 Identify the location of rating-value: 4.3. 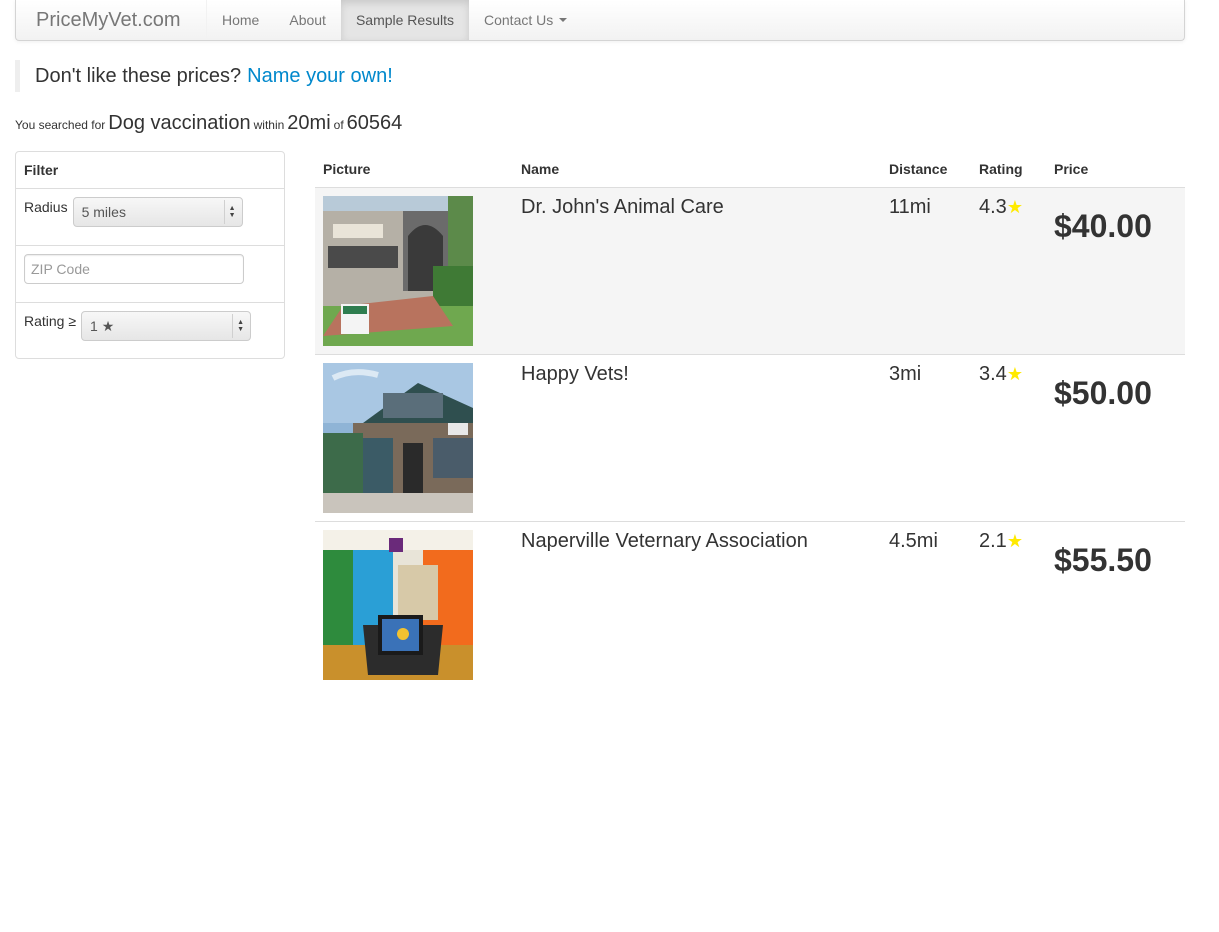
(993, 207).